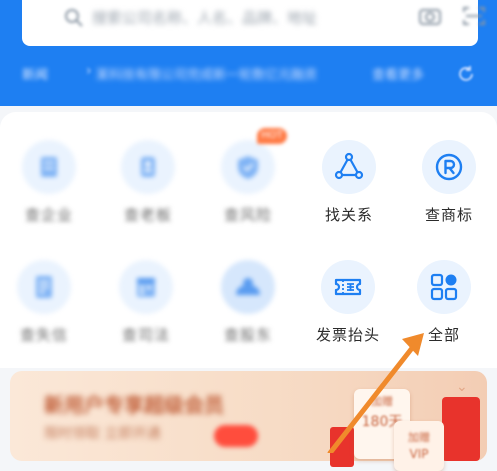 The image size is (497, 471). What do you see at coordinates (146, 315) in the screenshot?
I see `grid-item-judicial: 查司法` at bounding box center [146, 315].